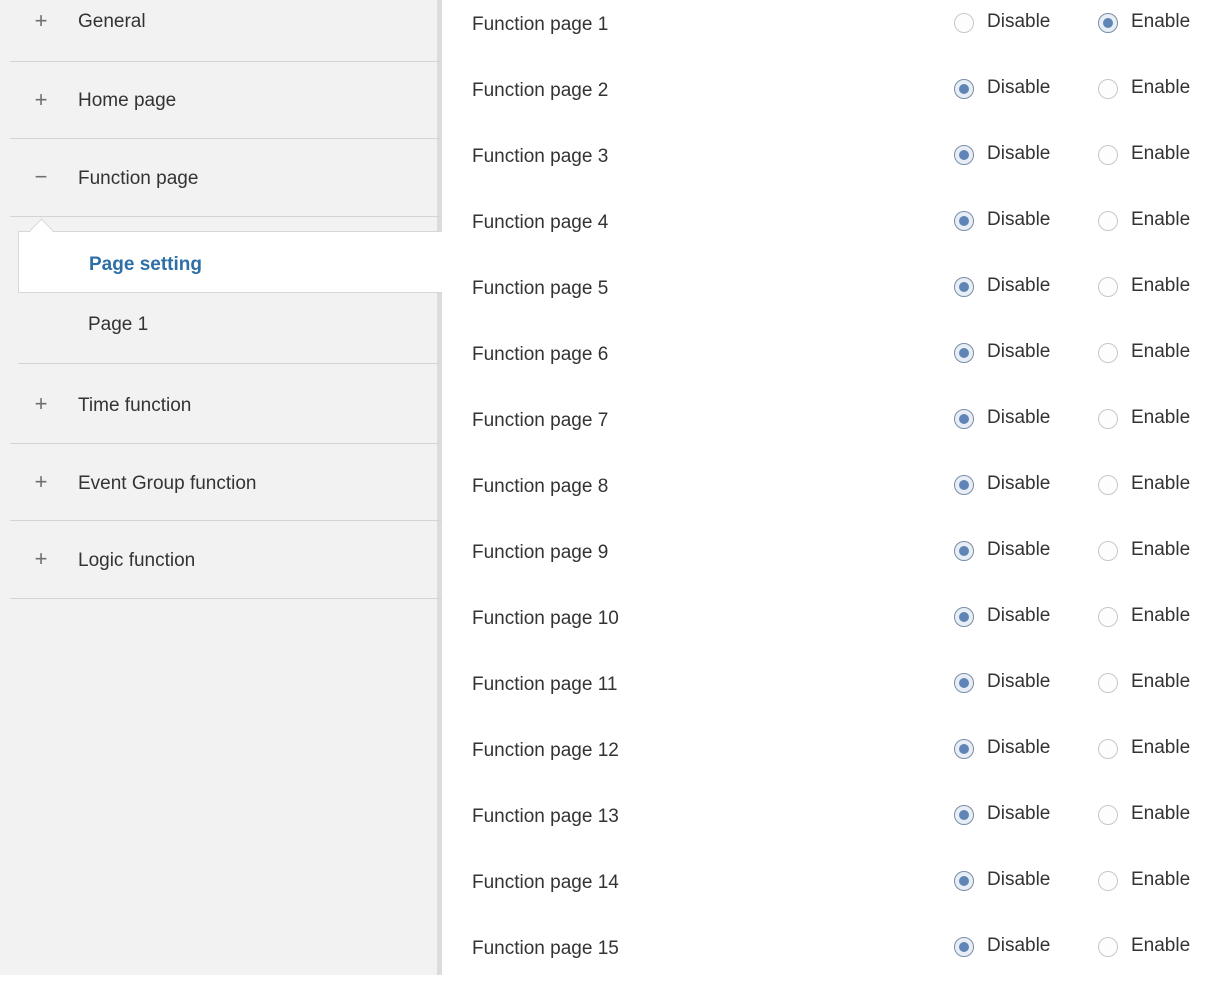 Image resolution: width=1225 pixels, height=990 pixels. Describe the element at coordinates (833, 33) in the screenshot. I see `function-page-row: Function page 1 Disable Enable` at that location.